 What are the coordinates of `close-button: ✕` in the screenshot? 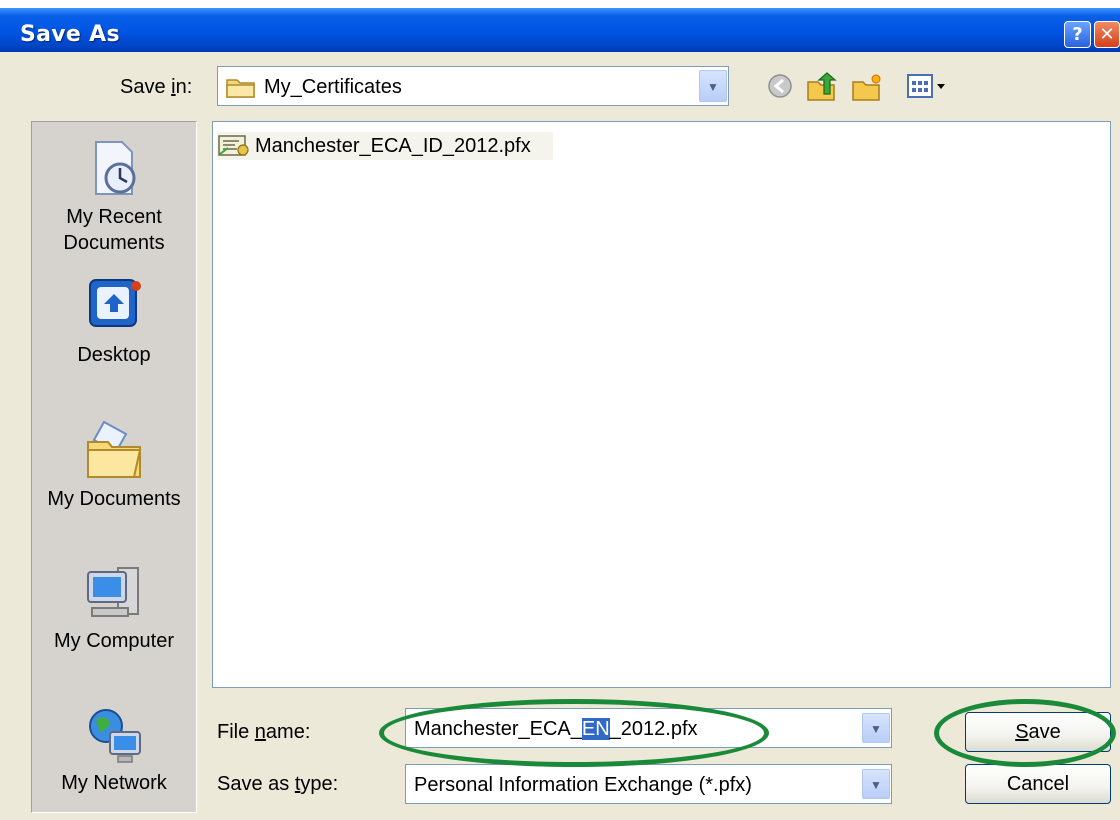 It's located at (1107, 34).